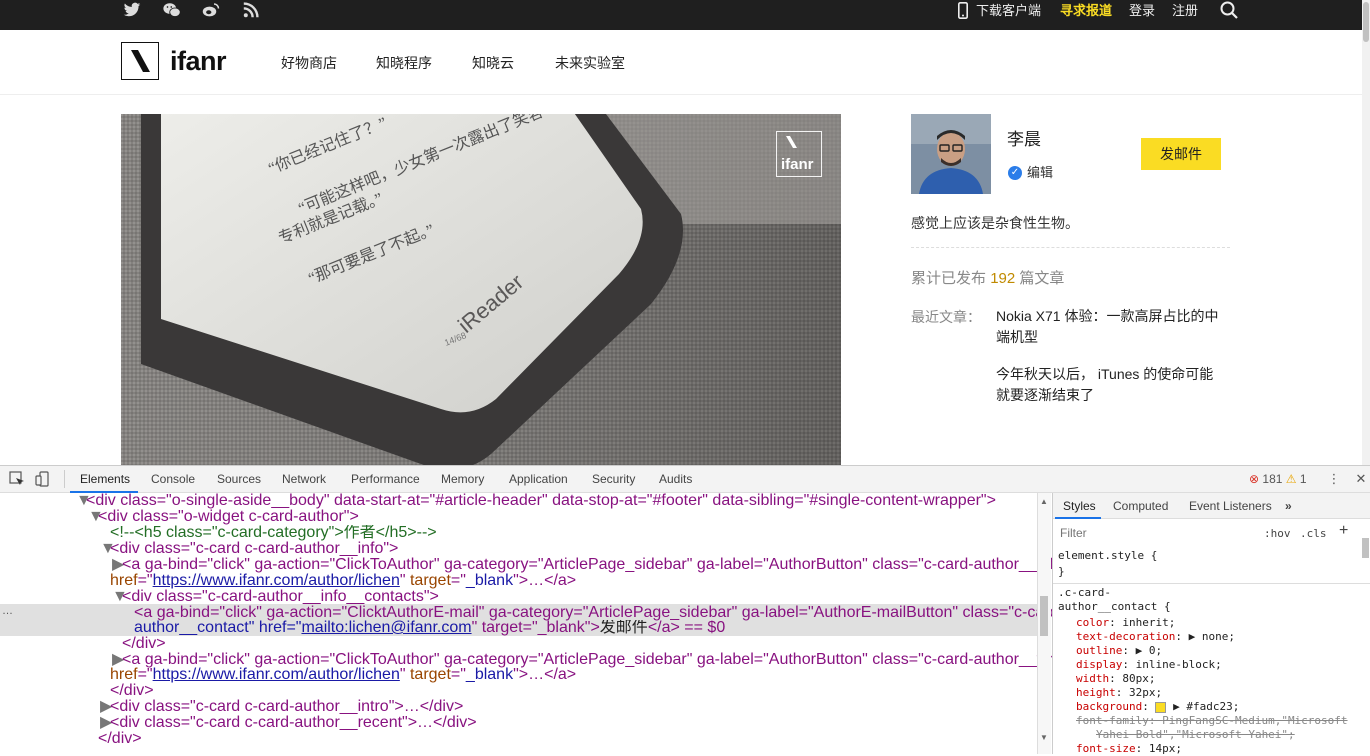  Describe the element at coordinates (462, 479) in the screenshot. I see `tab-memory: Memory` at that location.